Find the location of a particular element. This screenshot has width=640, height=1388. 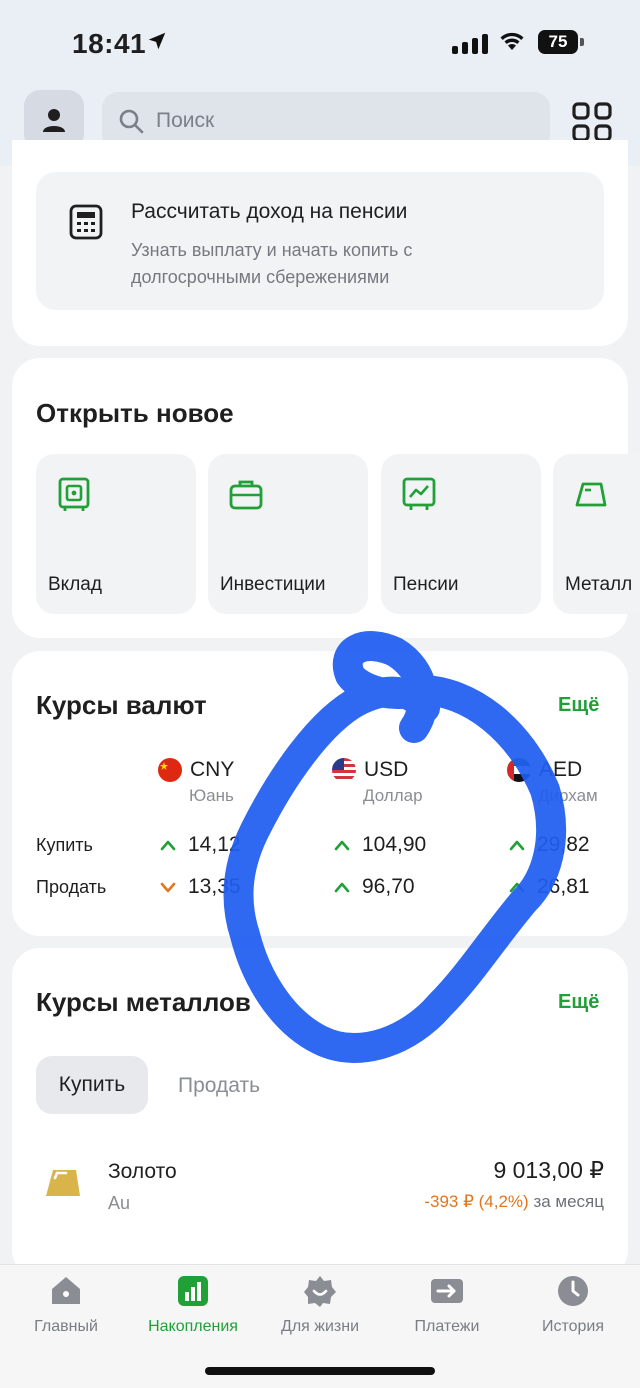

home-icon is located at coordinates (66, 1290).